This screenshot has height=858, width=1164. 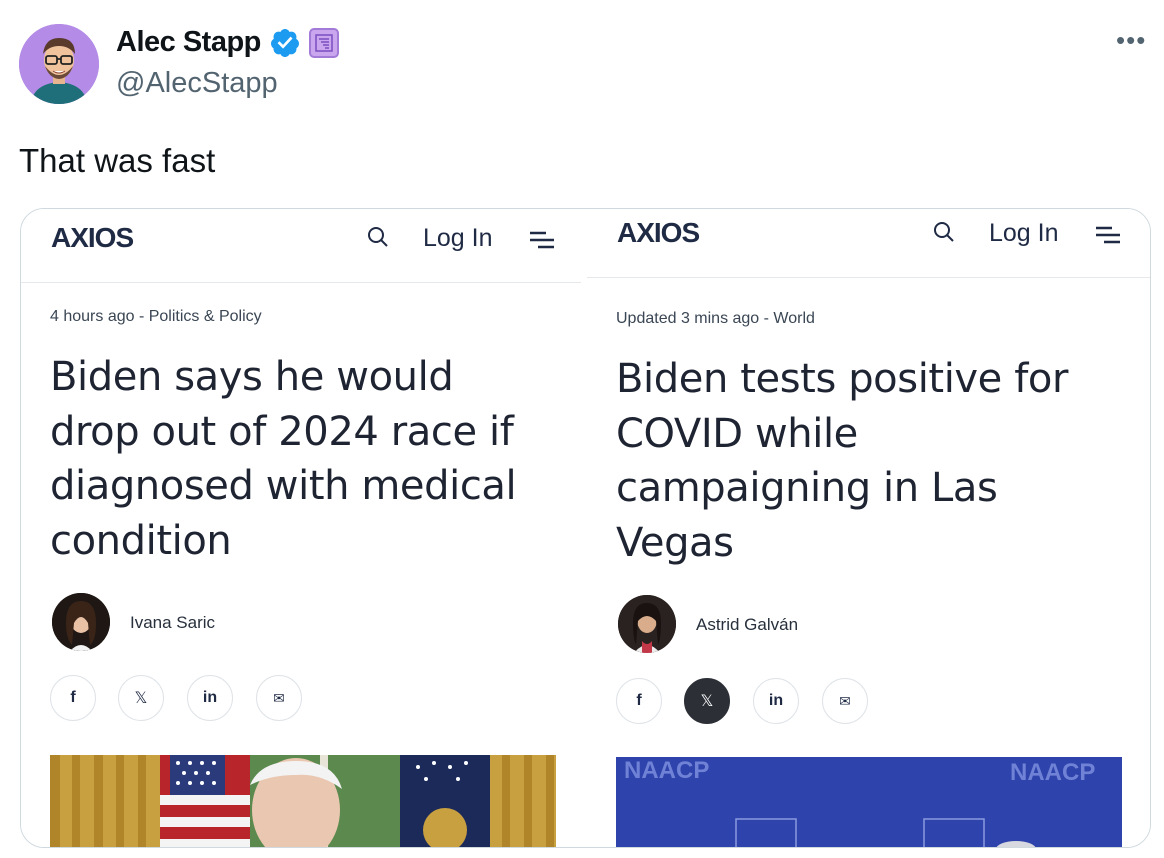 What do you see at coordinates (188, 42) in the screenshot?
I see `display-name: Alec Stapp` at bounding box center [188, 42].